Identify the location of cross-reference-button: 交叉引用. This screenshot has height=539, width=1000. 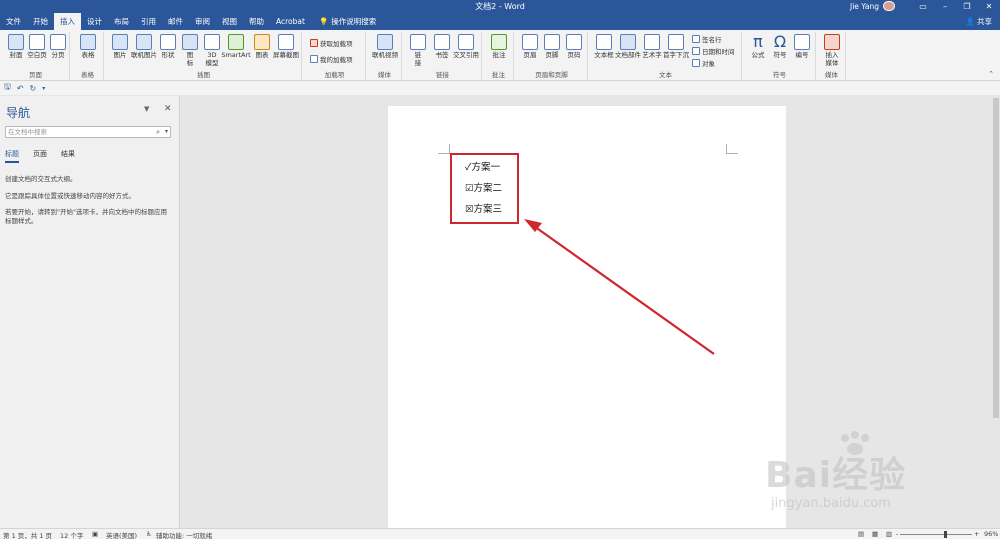
(466, 46).